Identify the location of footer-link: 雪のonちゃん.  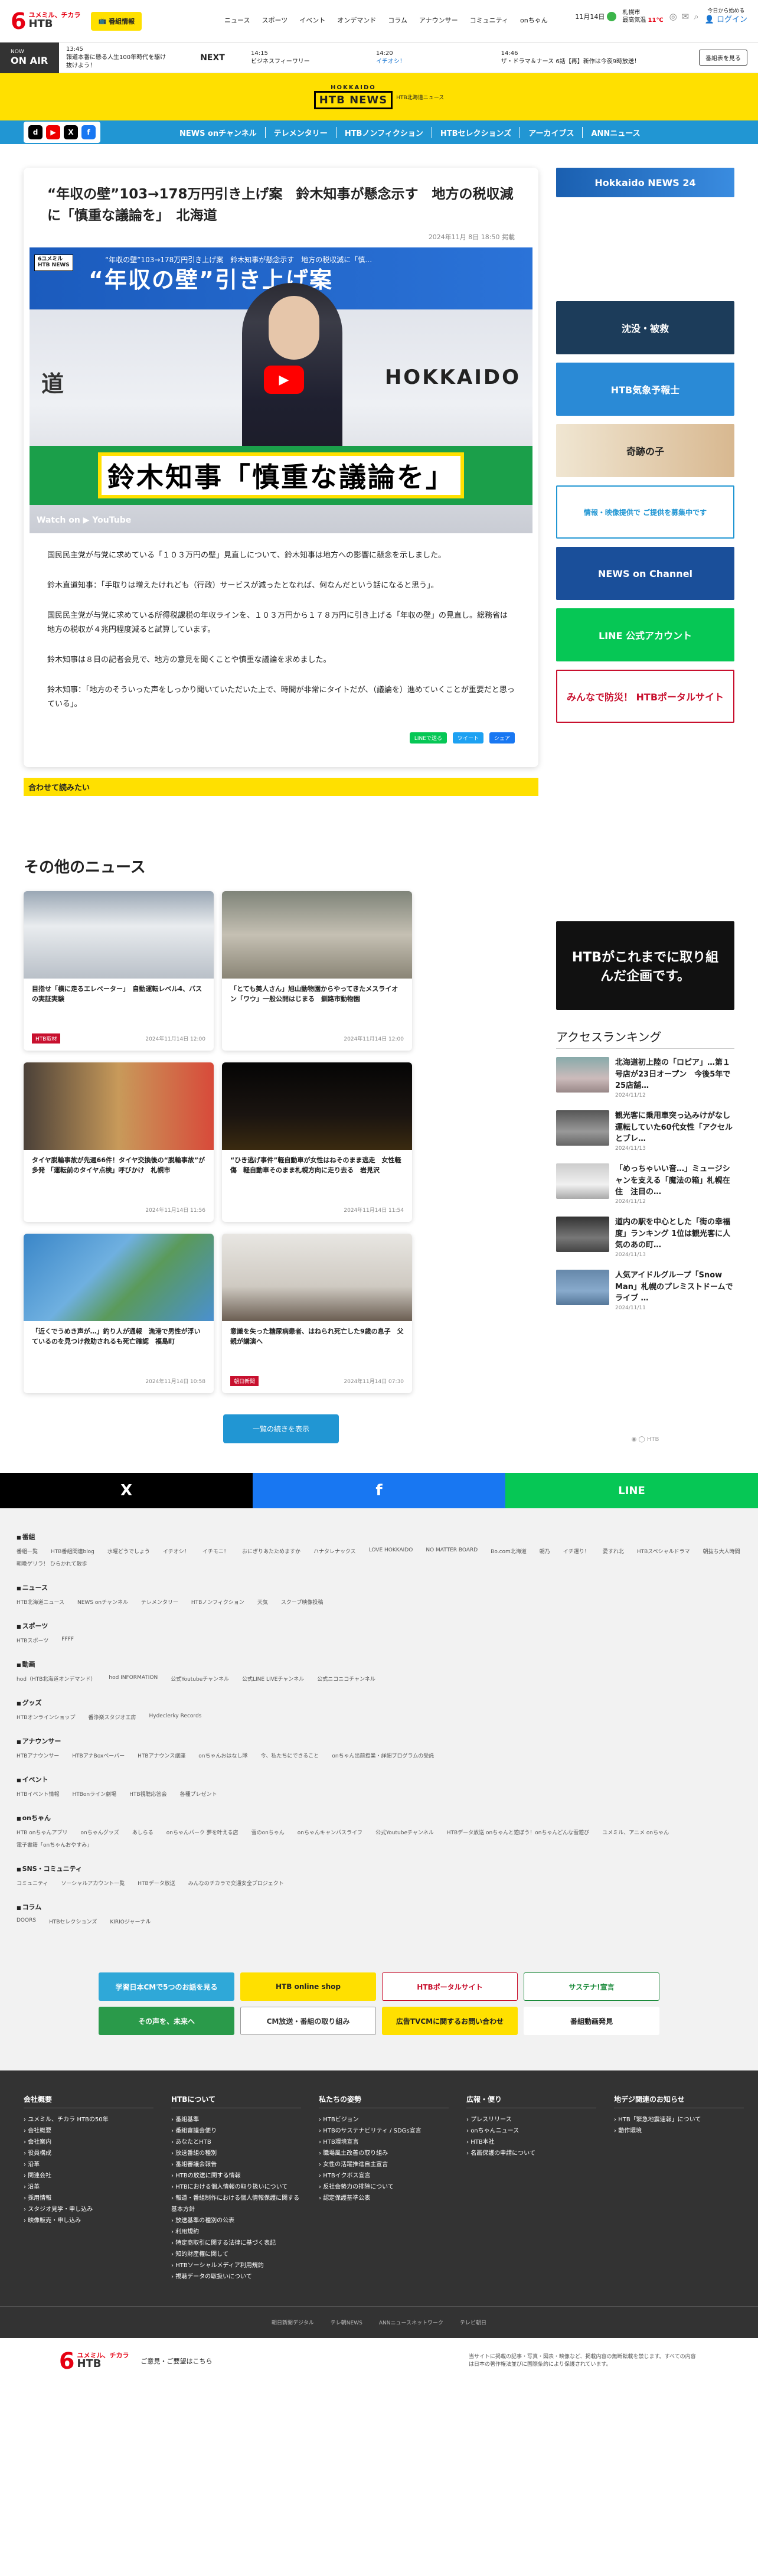
(268, 1832).